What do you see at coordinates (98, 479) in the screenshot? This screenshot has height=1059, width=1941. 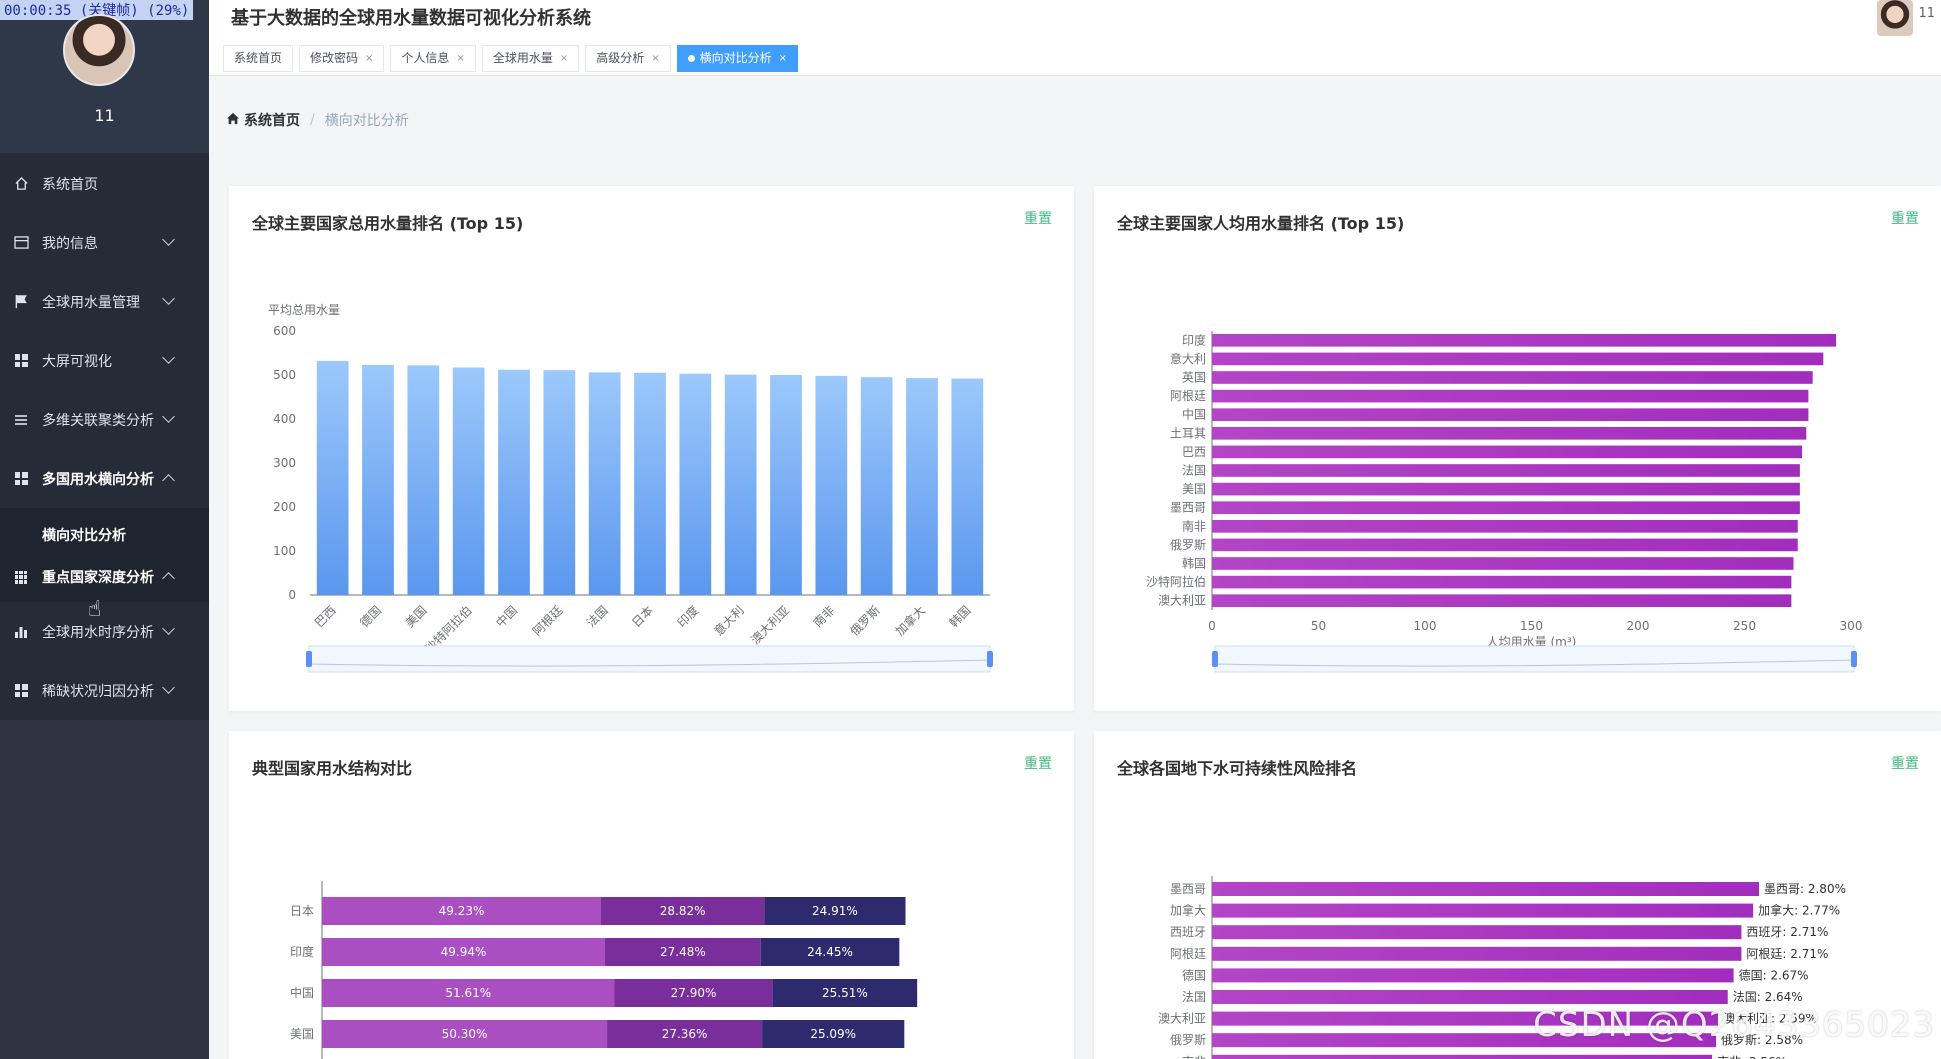 I see `sidebar-item-label: 多国用水横向分析` at bounding box center [98, 479].